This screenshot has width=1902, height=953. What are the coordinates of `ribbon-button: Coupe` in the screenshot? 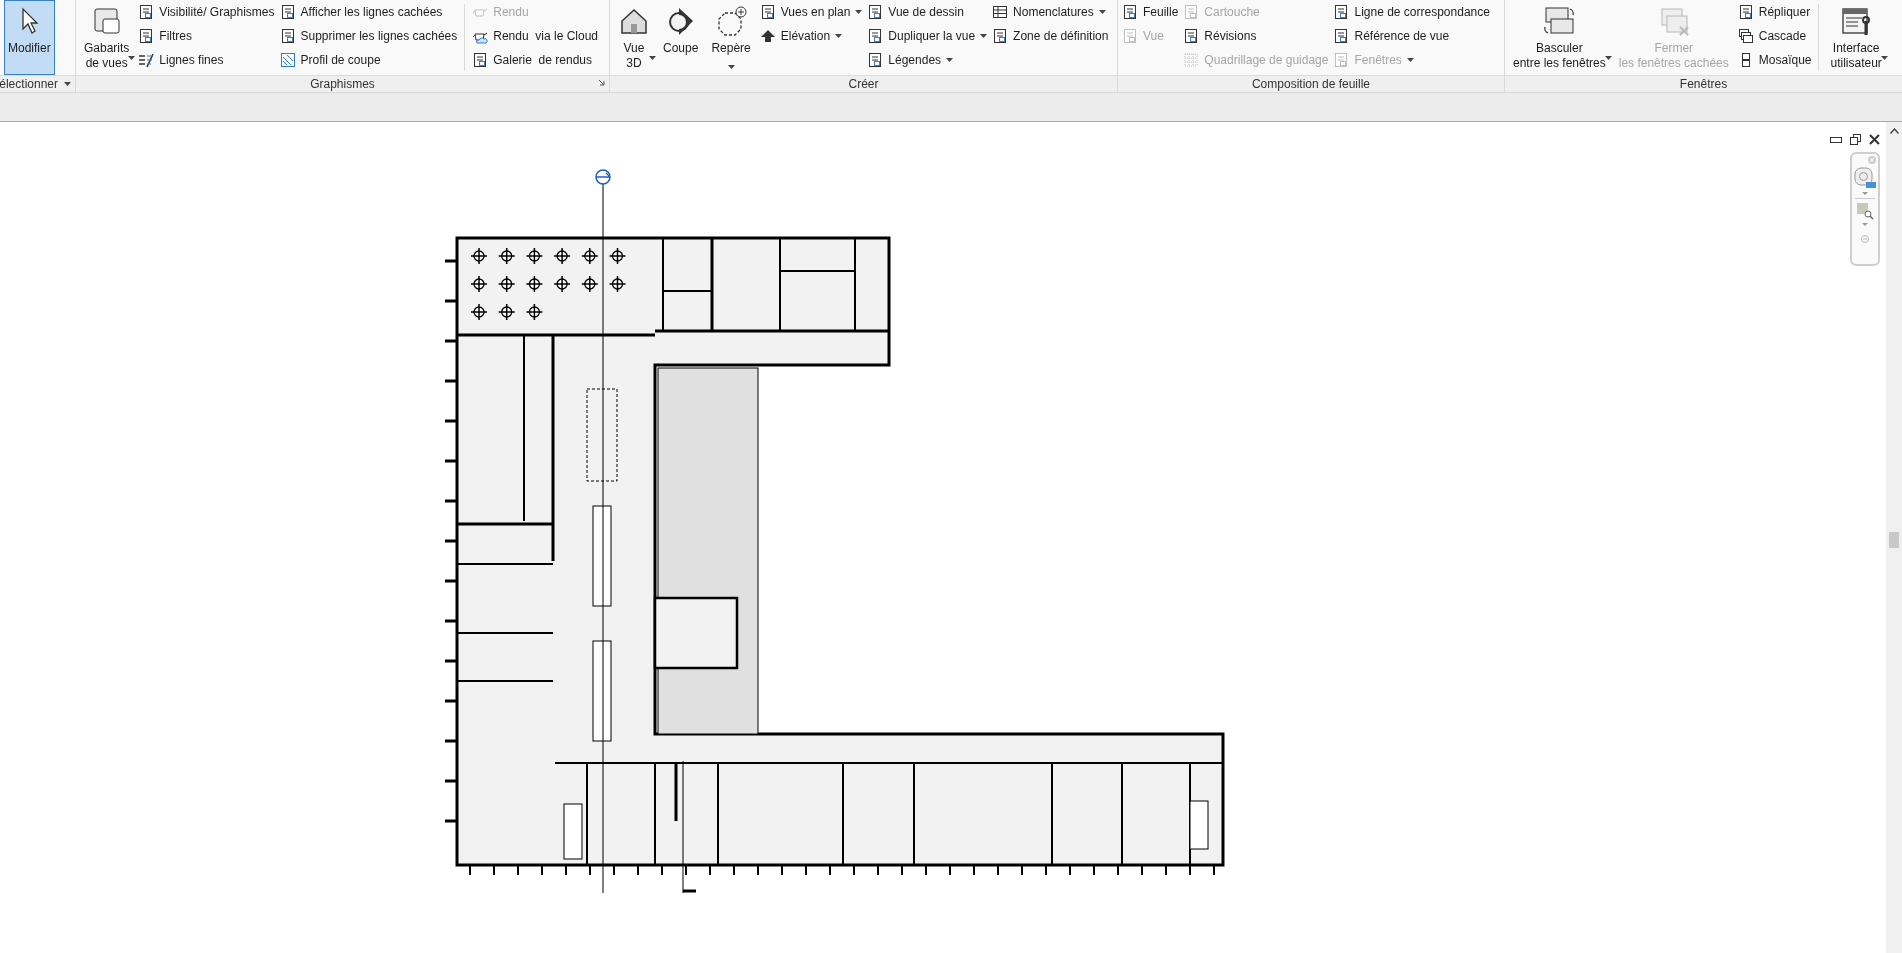 It's located at (681, 37).